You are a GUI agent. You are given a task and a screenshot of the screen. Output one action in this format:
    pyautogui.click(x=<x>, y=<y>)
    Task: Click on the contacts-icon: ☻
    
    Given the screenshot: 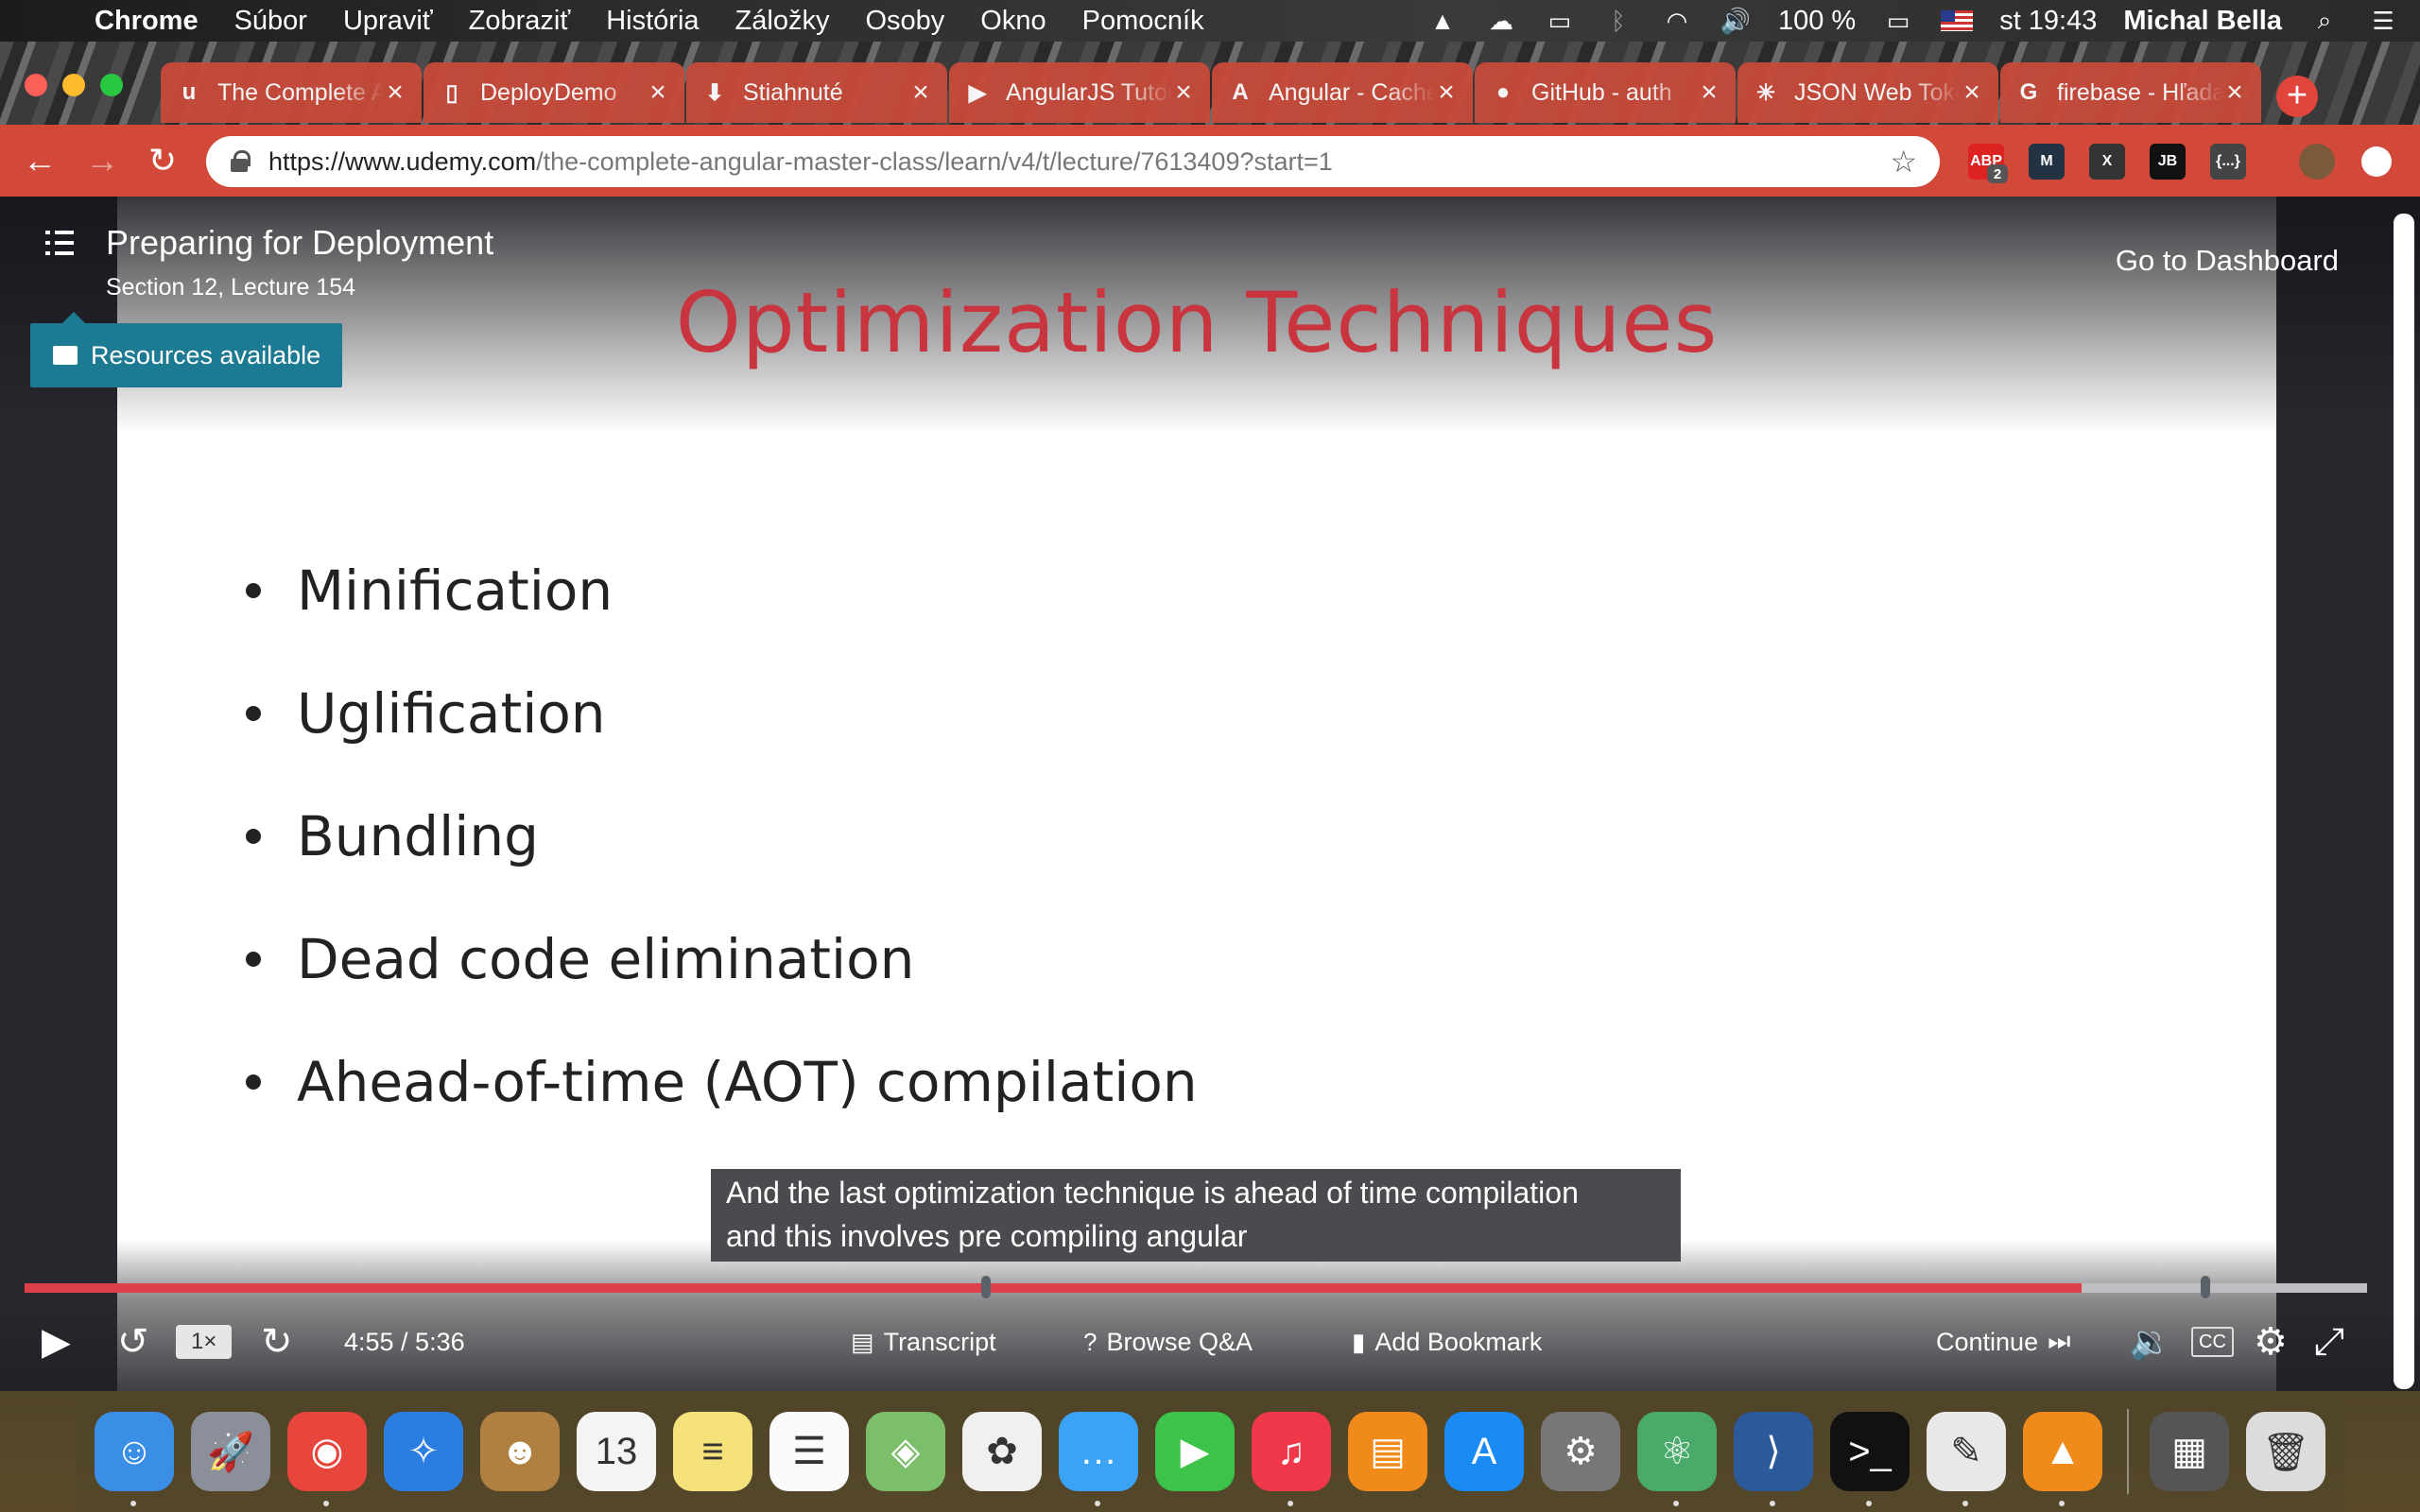 What is the action you would take?
    pyautogui.click(x=520, y=1451)
    